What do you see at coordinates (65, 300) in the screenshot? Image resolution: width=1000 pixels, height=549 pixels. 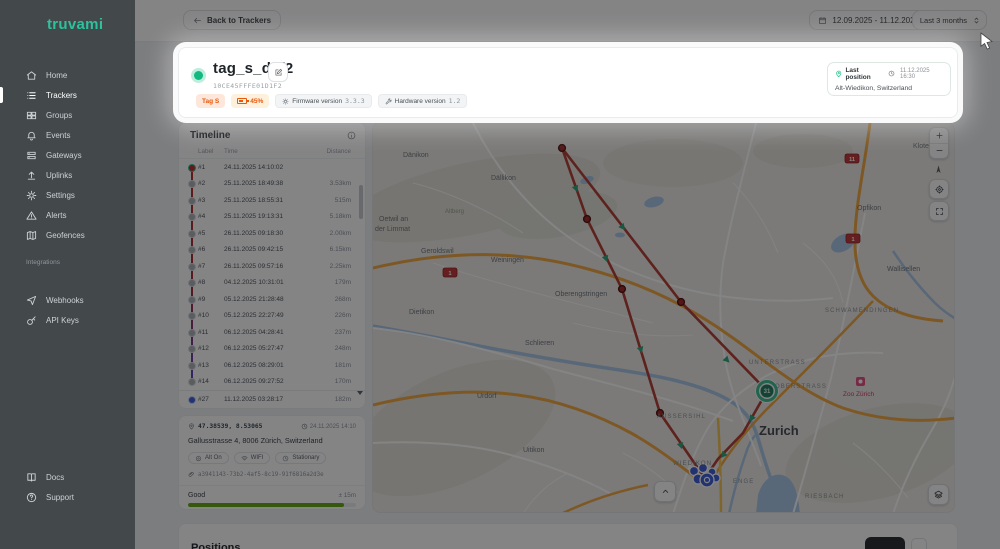 I see `nav-item-label: Webhooks` at bounding box center [65, 300].